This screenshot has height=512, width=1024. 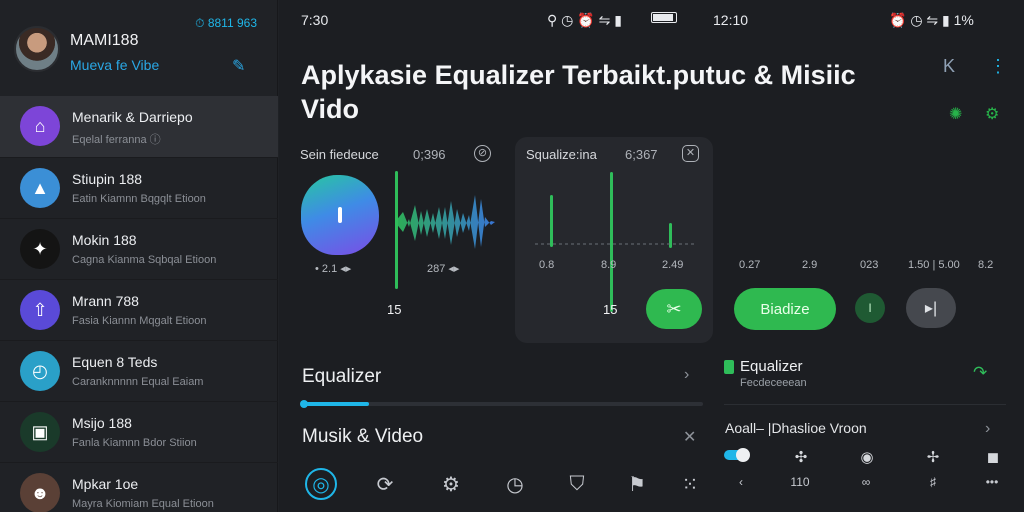 I want to click on audio-blob, so click(x=340, y=215).